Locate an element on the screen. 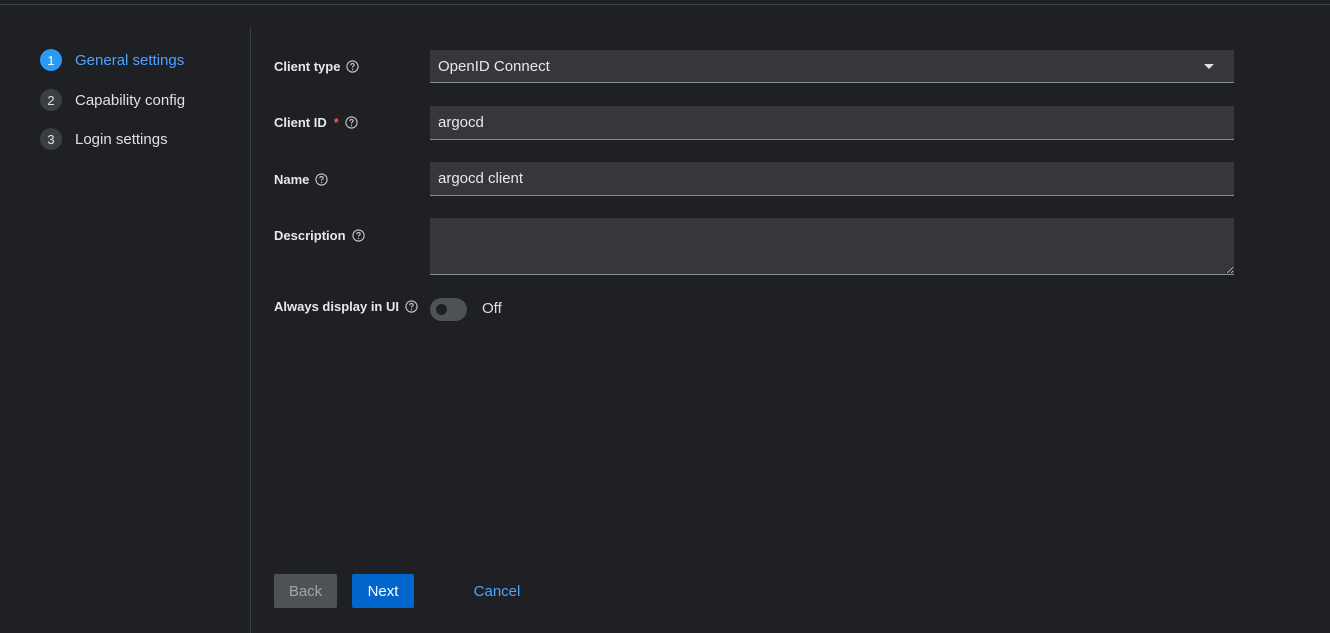 This screenshot has height=633, width=1330. client-type-value: OpenID Connect is located at coordinates (494, 66).